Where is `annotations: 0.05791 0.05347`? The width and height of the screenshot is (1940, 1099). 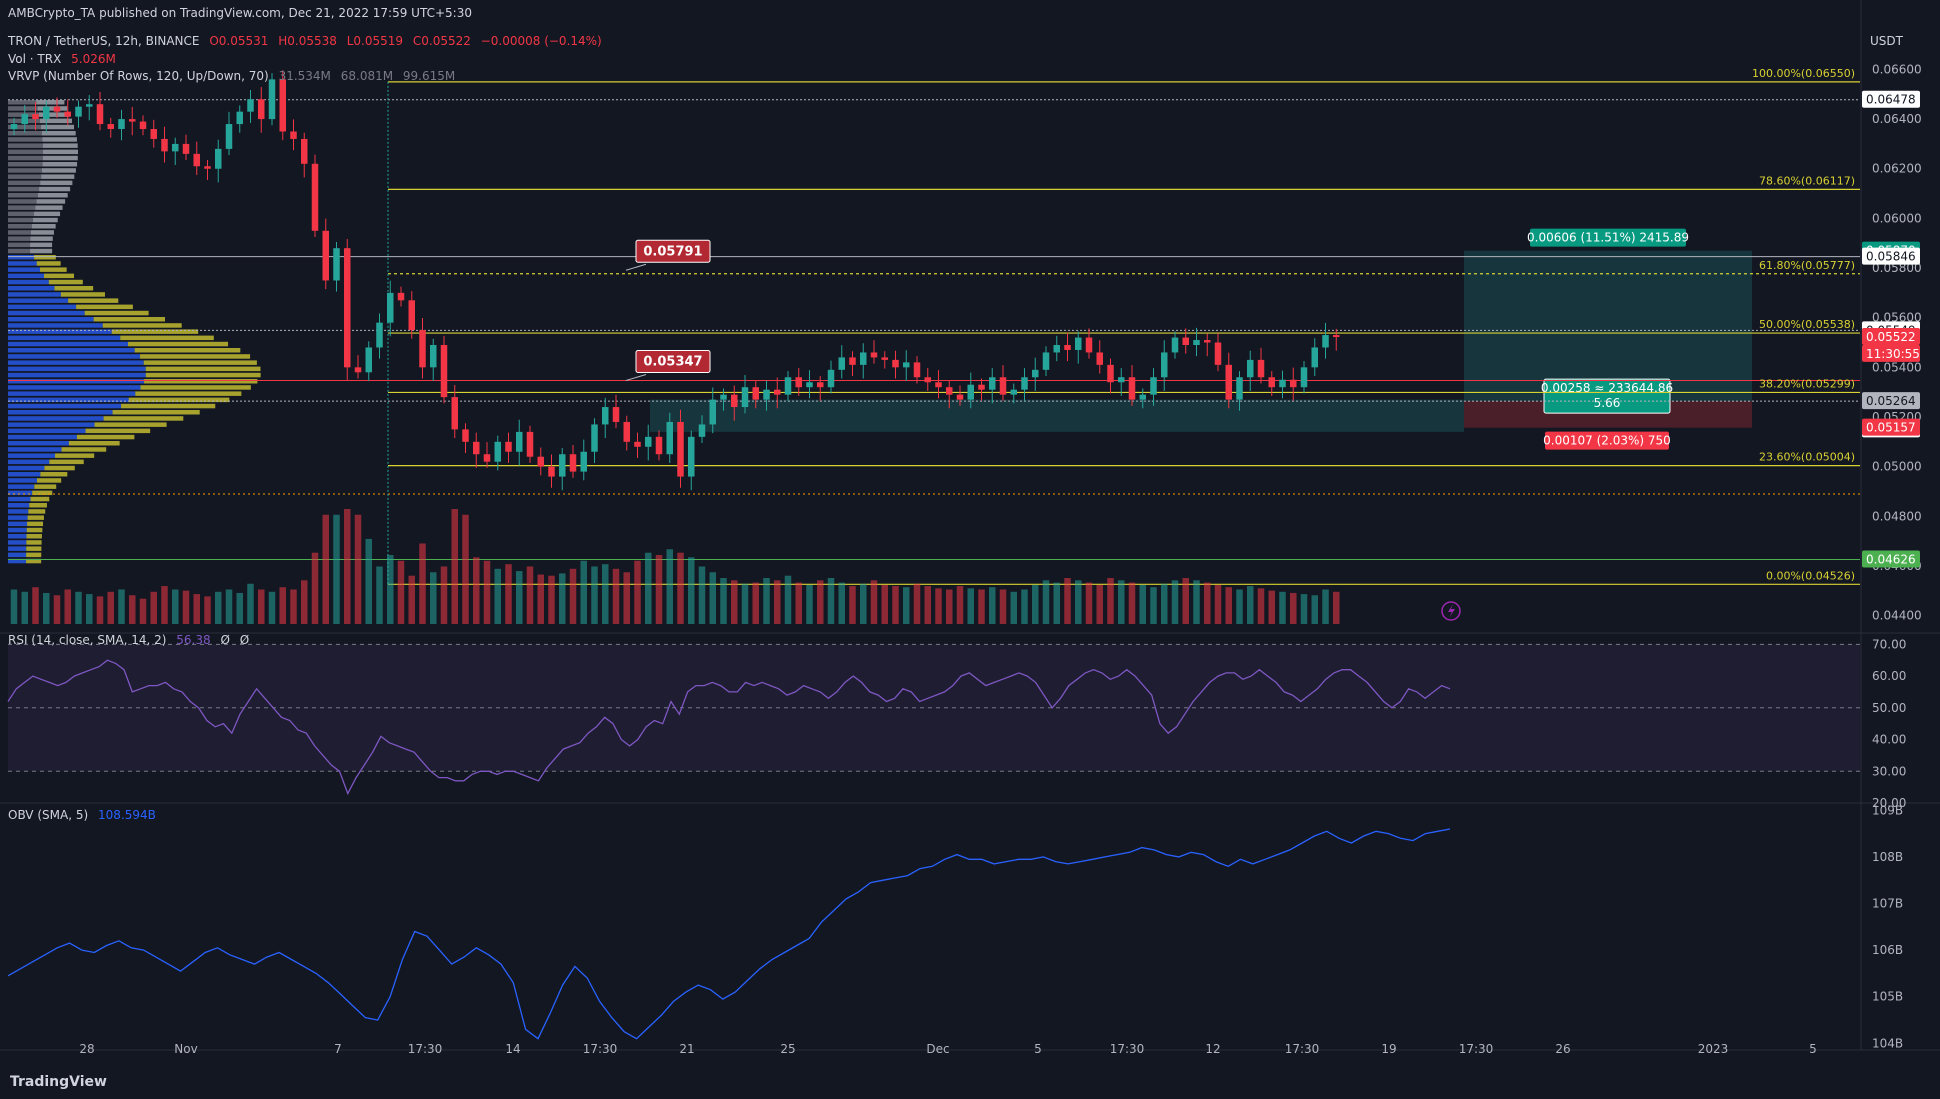
annotations: 0.05791 0.05347 is located at coordinates (668, 310).